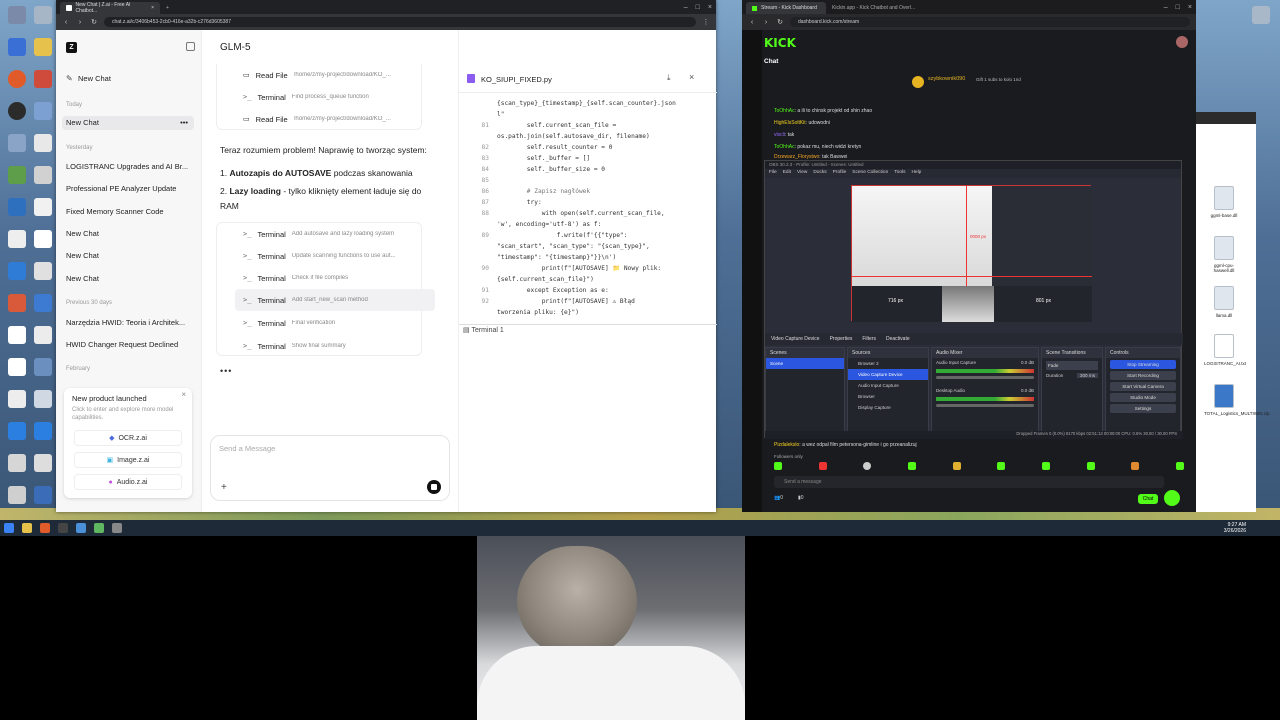  I want to click on chat-item-active: New Chat •••, so click(128, 123).